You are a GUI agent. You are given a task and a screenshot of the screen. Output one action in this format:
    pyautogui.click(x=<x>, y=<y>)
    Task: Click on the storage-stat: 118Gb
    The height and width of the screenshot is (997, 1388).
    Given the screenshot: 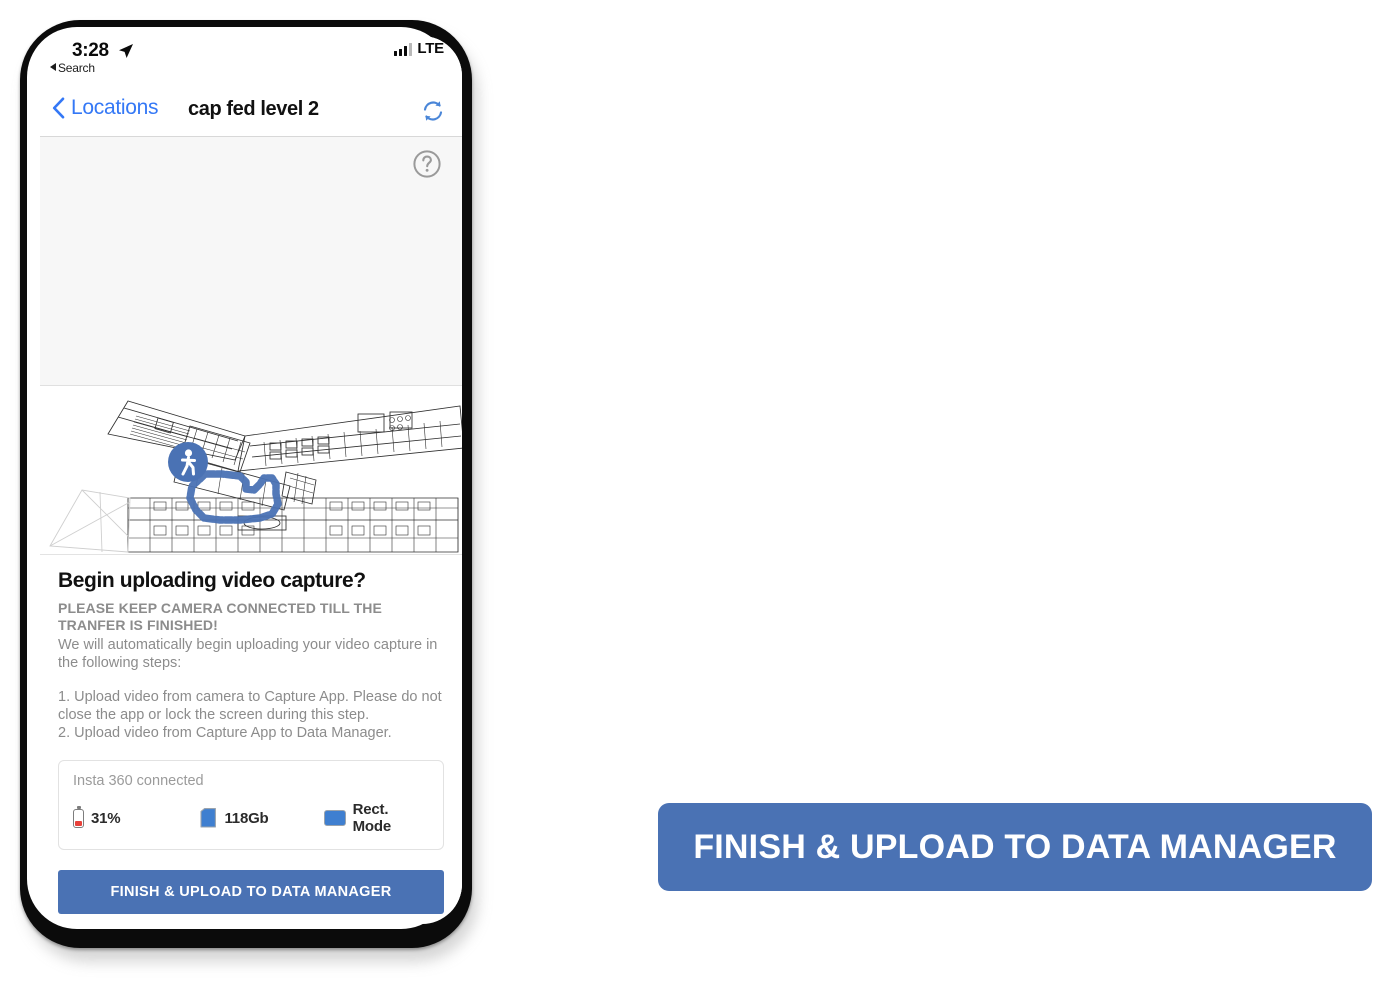 What is the action you would take?
    pyautogui.click(x=262, y=818)
    